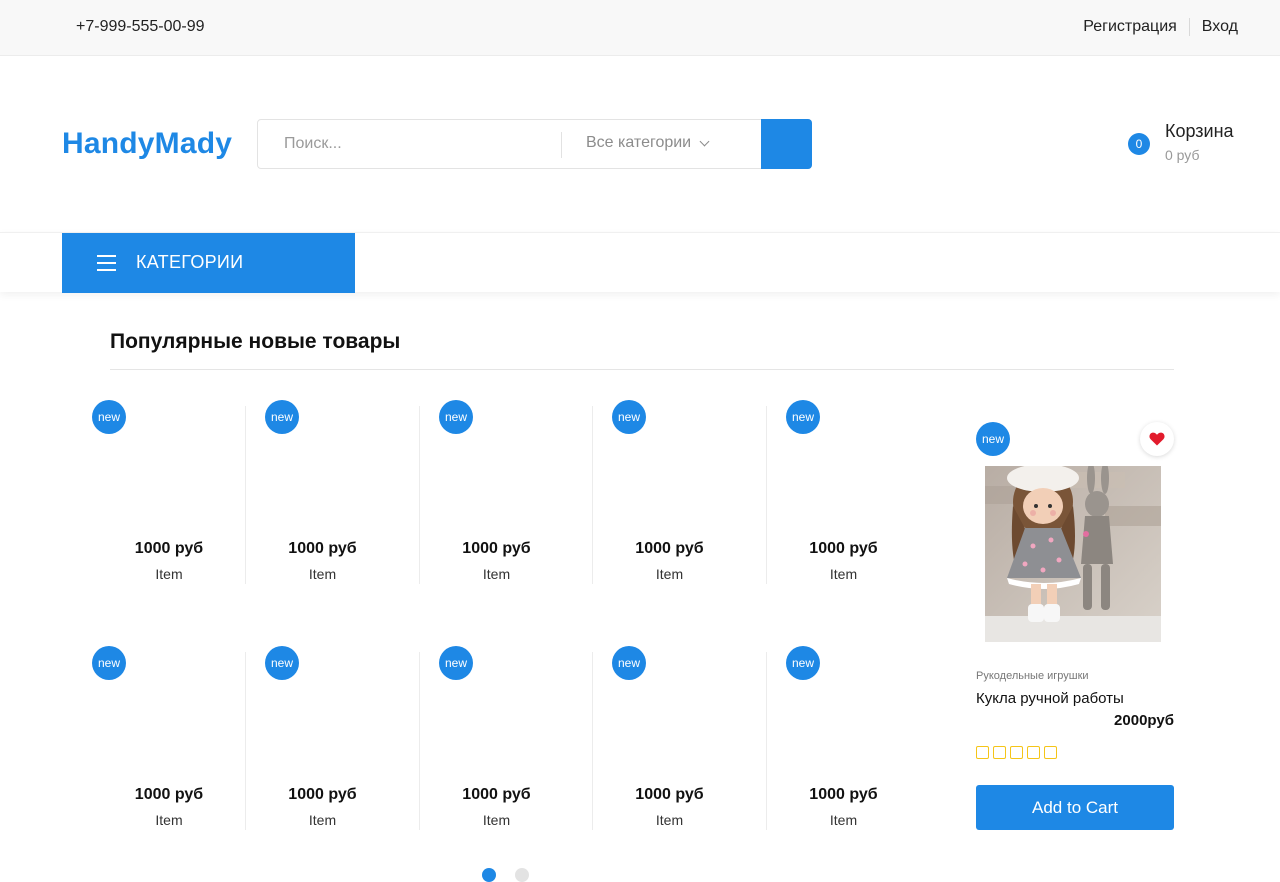  I want to click on rating-stars, so click(1016, 752).